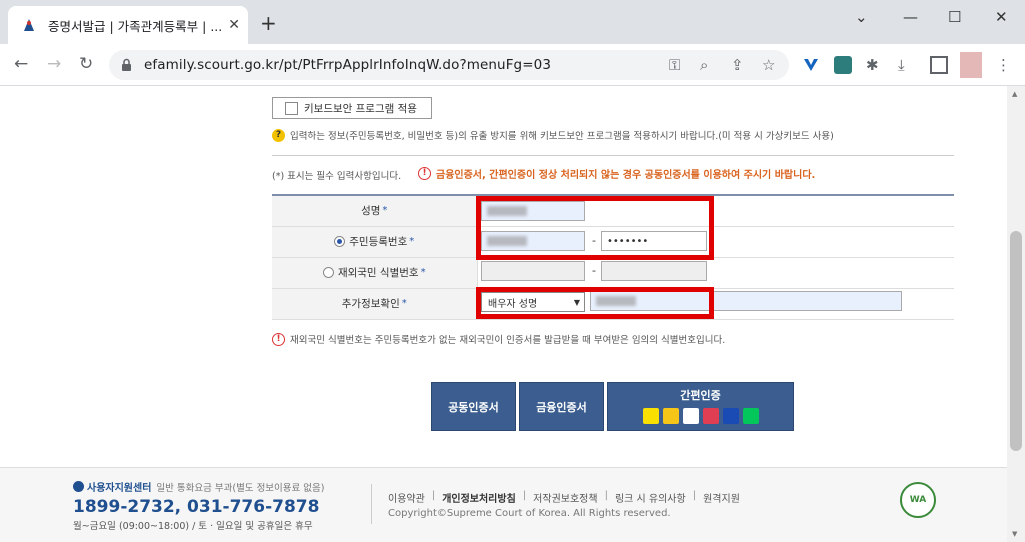 Image resolution: width=1025 pixels, height=542 pixels. What do you see at coordinates (861, 17) in the screenshot?
I see `tab-search-icon: ⌄` at bounding box center [861, 17].